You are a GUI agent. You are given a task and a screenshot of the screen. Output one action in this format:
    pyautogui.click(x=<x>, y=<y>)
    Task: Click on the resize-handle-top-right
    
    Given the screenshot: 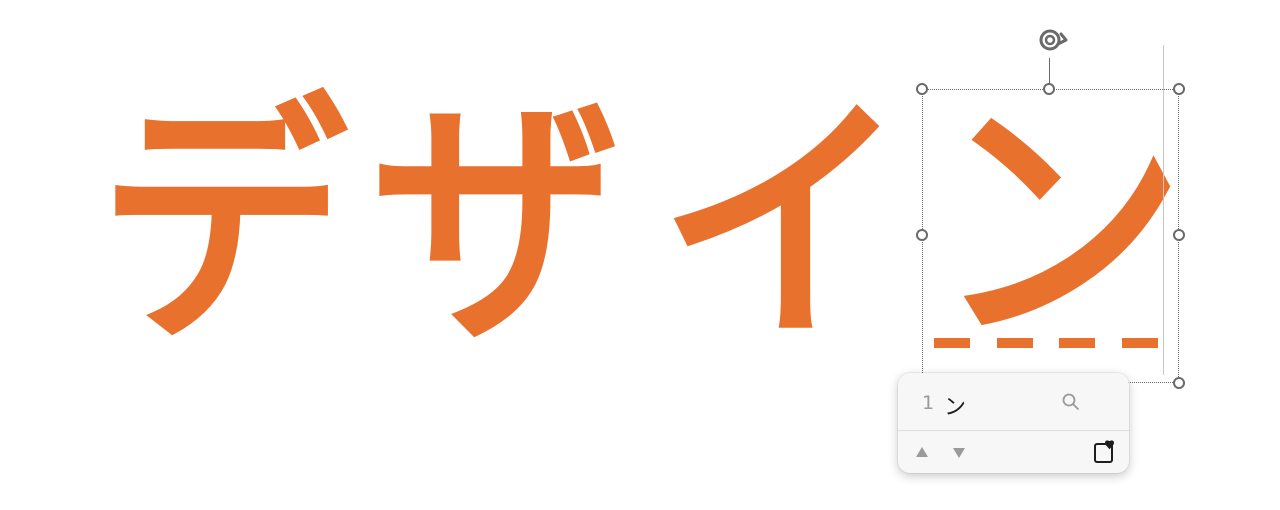 What is the action you would take?
    pyautogui.click(x=1179, y=89)
    